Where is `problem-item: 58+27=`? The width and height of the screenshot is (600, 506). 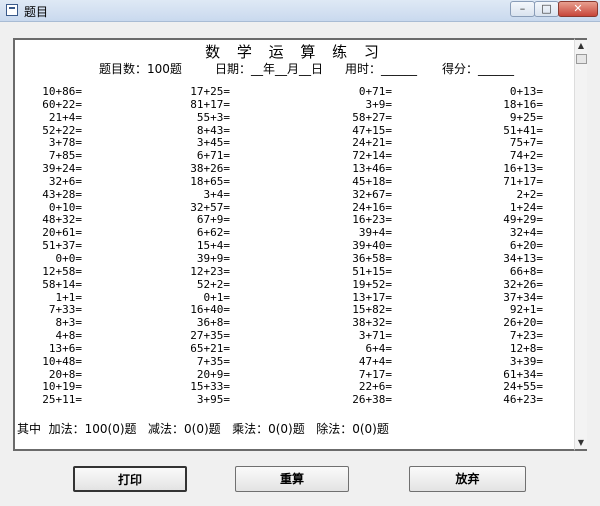
problem-item: 58+27= is located at coordinates (372, 117).